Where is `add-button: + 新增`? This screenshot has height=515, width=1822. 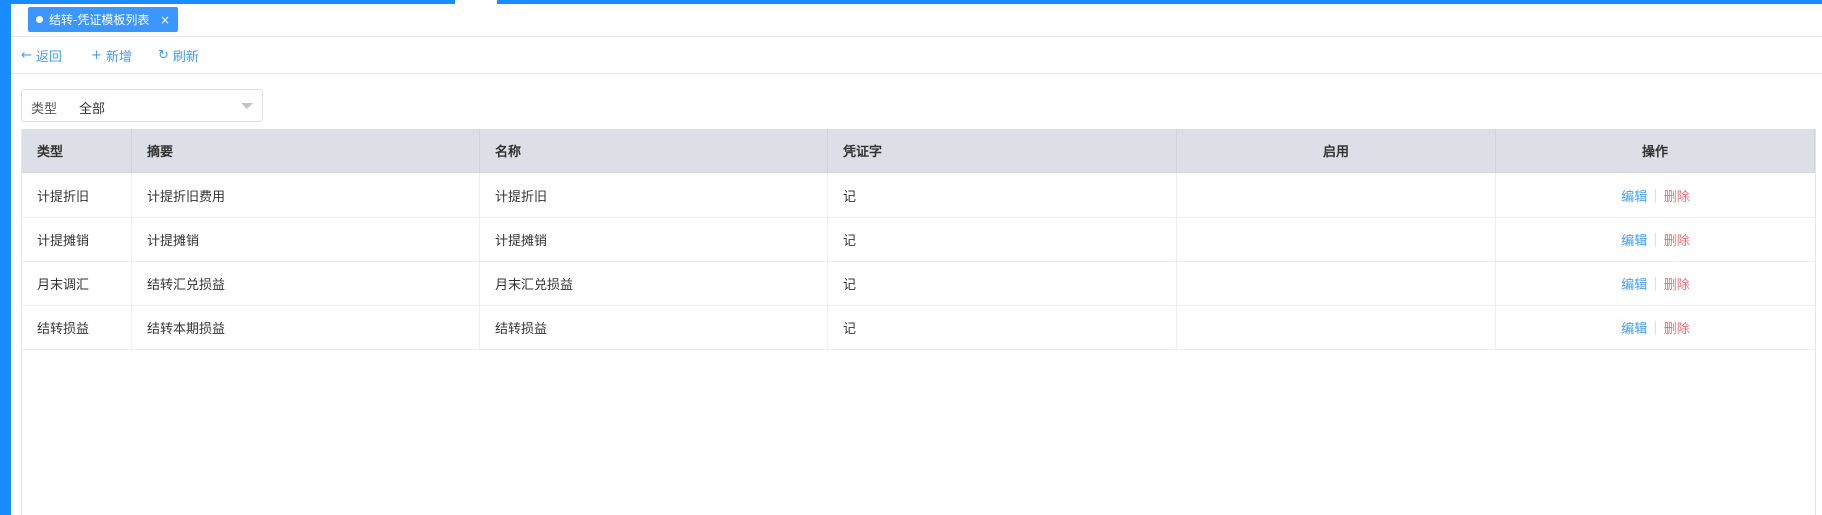
add-button: + 新增 is located at coordinates (111, 55).